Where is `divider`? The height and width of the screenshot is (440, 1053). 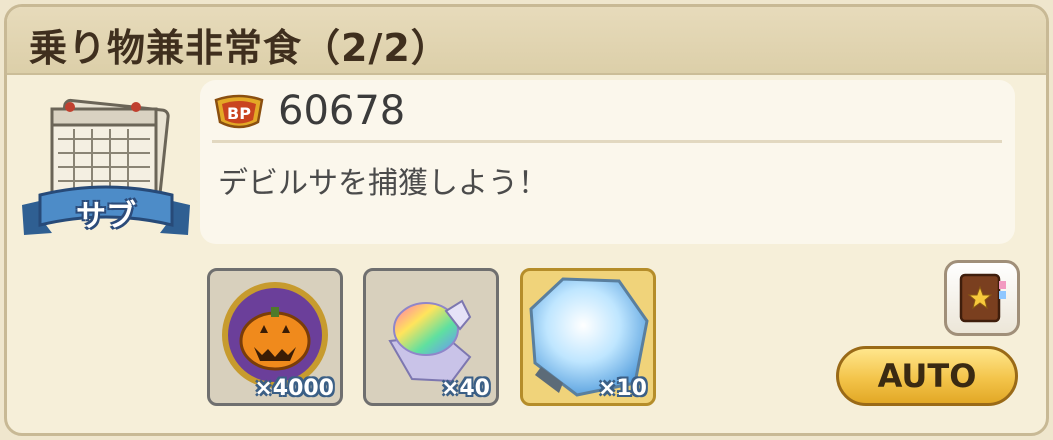
divider is located at coordinates (607, 141).